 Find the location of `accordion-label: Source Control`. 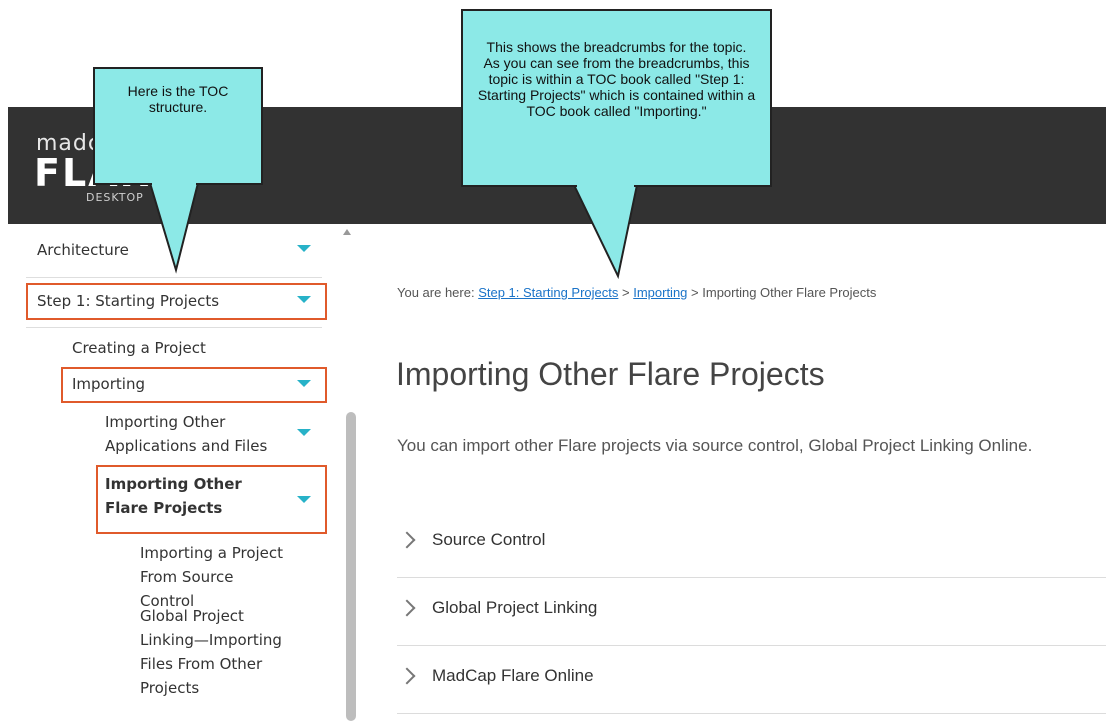

accordion-label: Source Control is located at coordinates (489, 539).